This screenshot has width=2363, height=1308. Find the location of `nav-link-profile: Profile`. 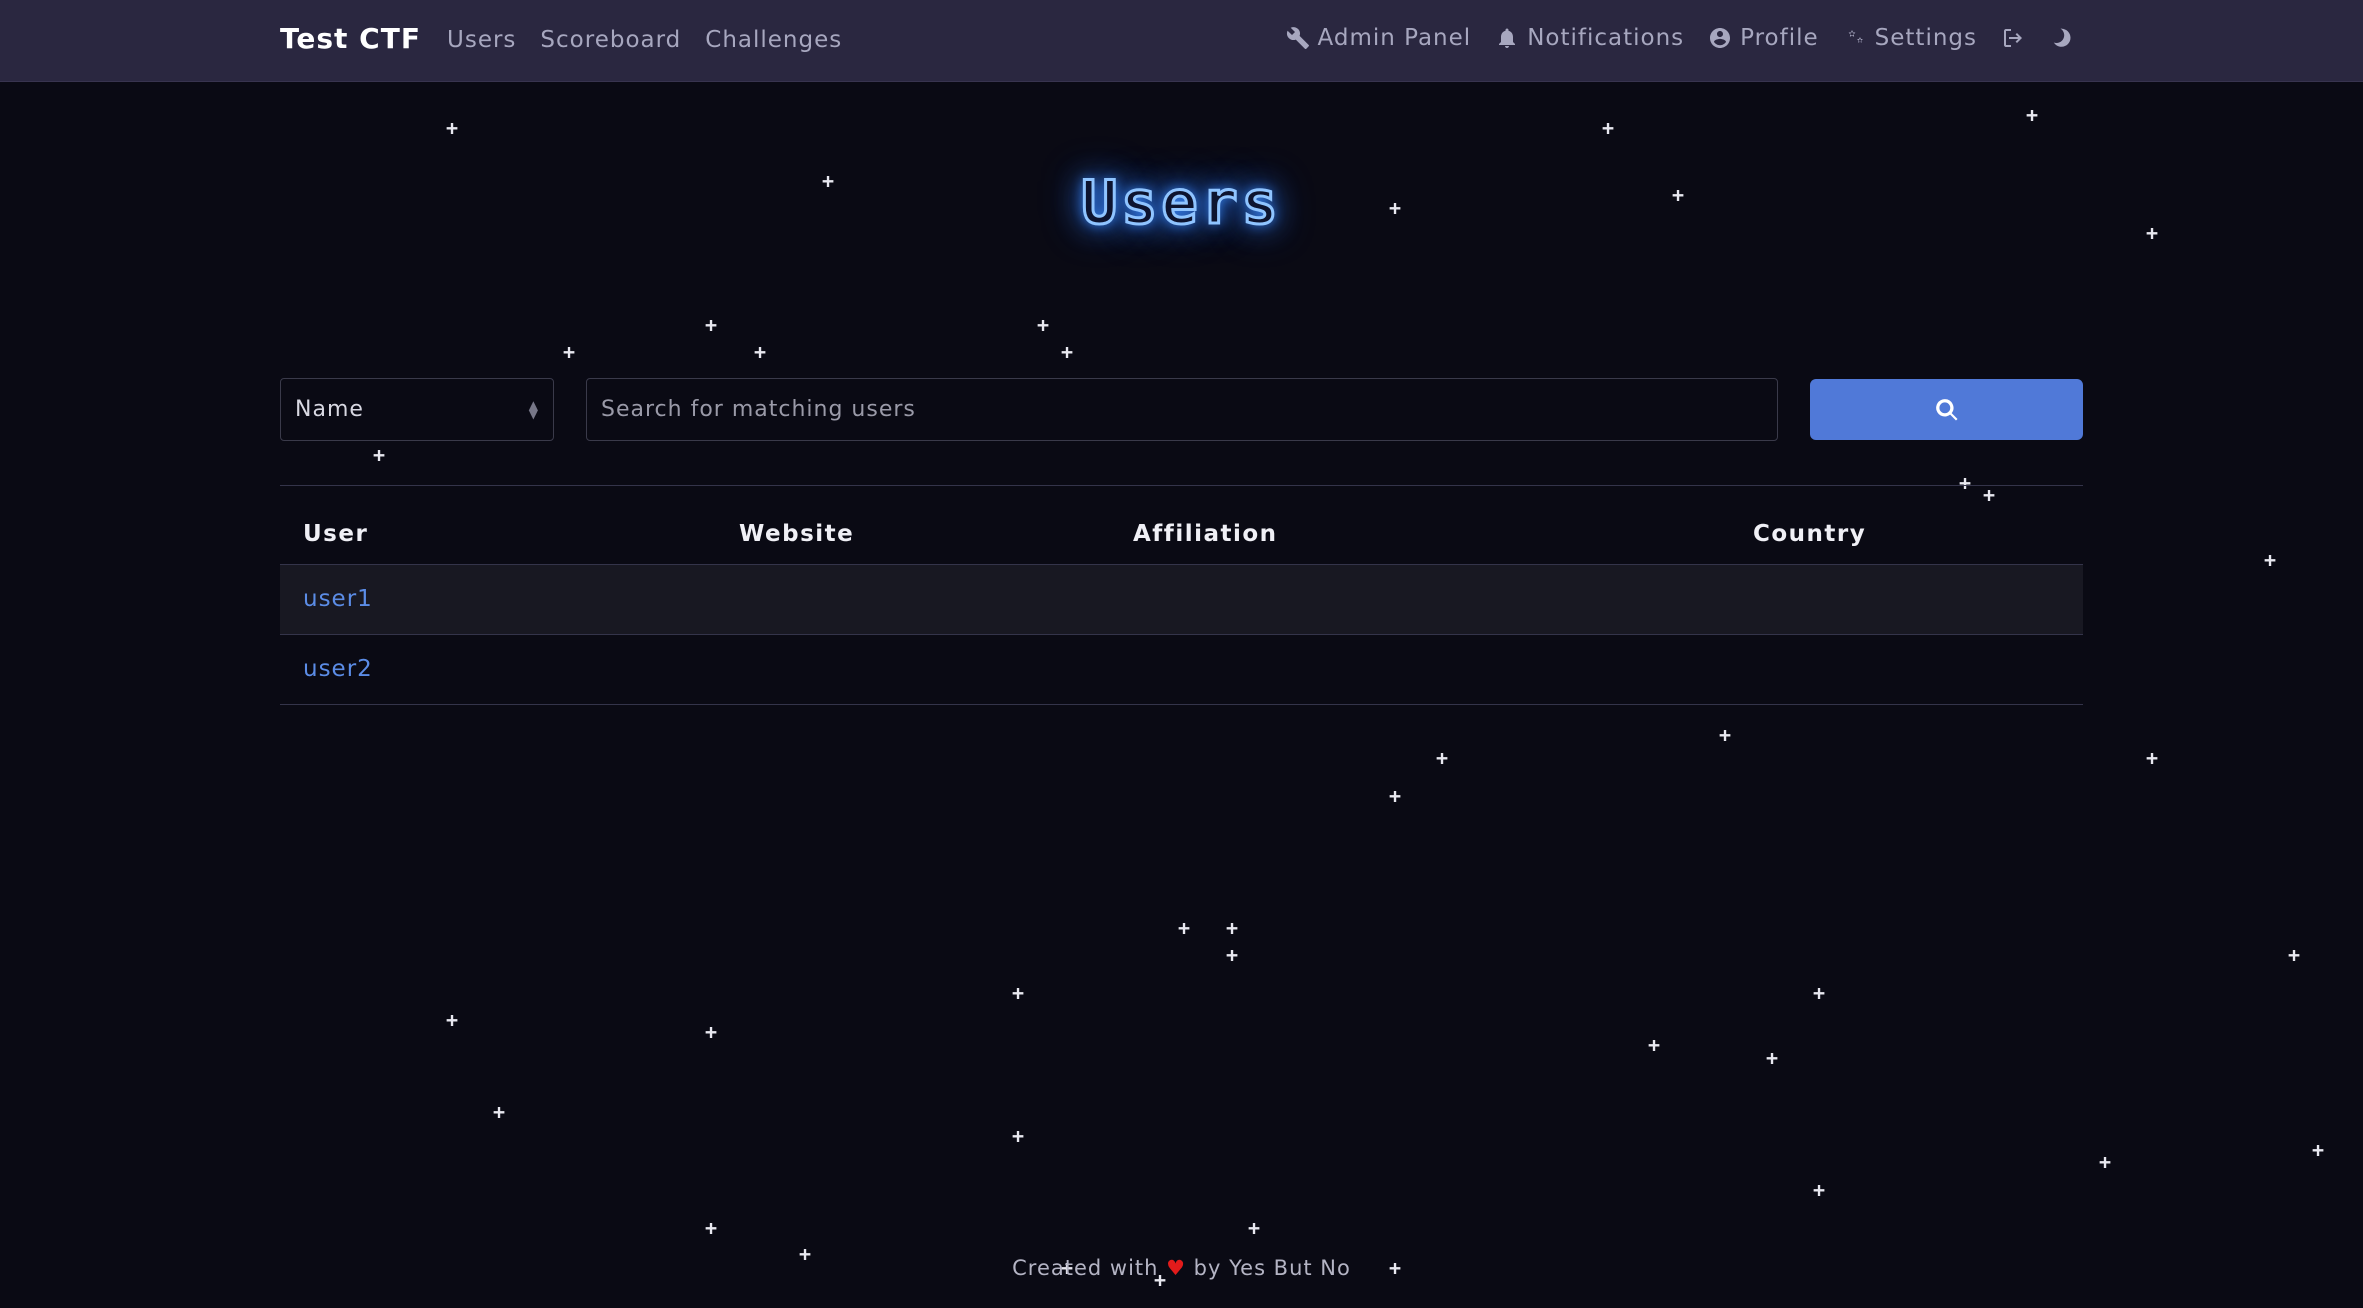

nav-link-profile: Profile is located at coordinates (1763, 38).